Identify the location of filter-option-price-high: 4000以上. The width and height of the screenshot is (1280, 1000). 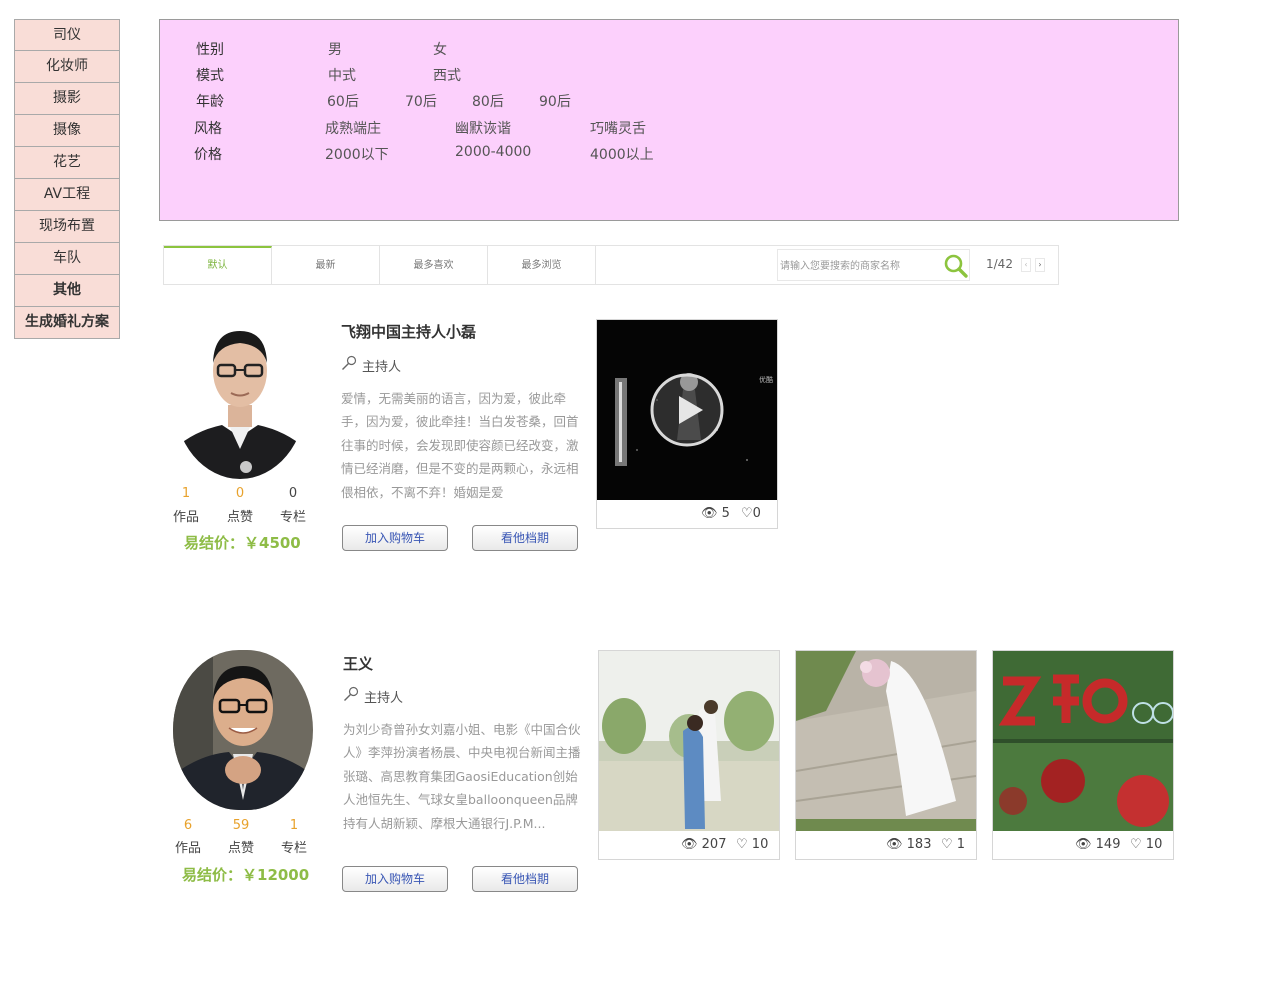
(622, 154).